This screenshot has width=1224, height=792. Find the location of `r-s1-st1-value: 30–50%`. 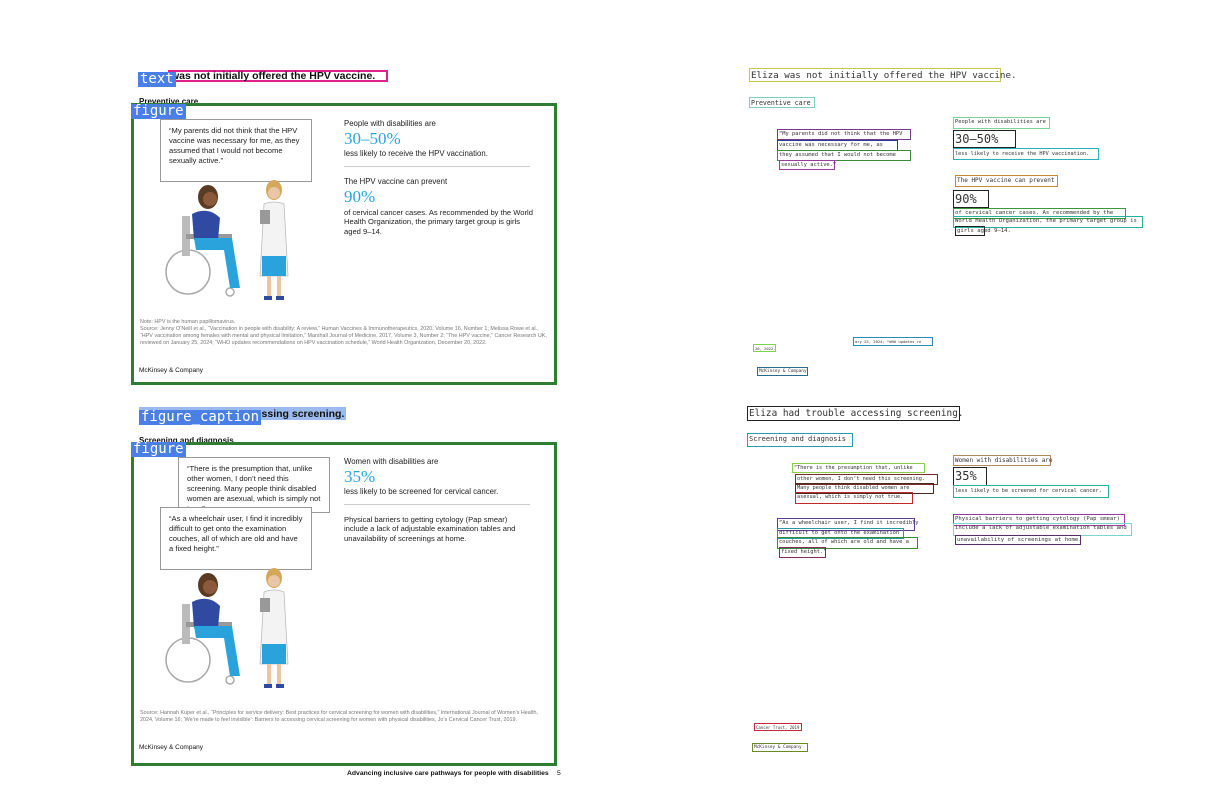

r-s1-st1-value: 30–50% is located at coordinates (984, 139).